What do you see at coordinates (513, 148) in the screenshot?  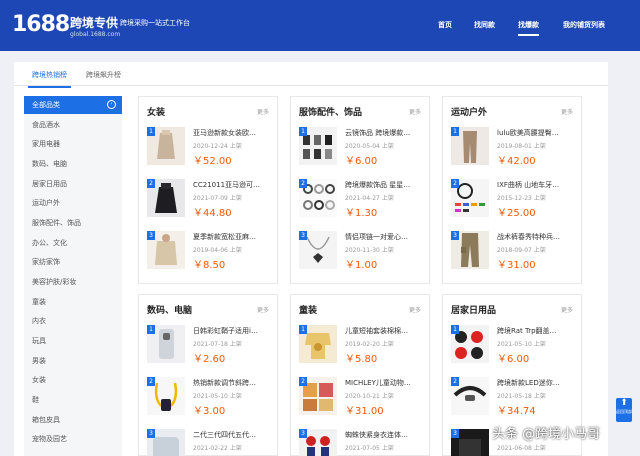 I see `product-item: 1 lulu欧美高腰提臀… 2019-08-01 上架 ￥42.00` at bounding box center [513, 148].